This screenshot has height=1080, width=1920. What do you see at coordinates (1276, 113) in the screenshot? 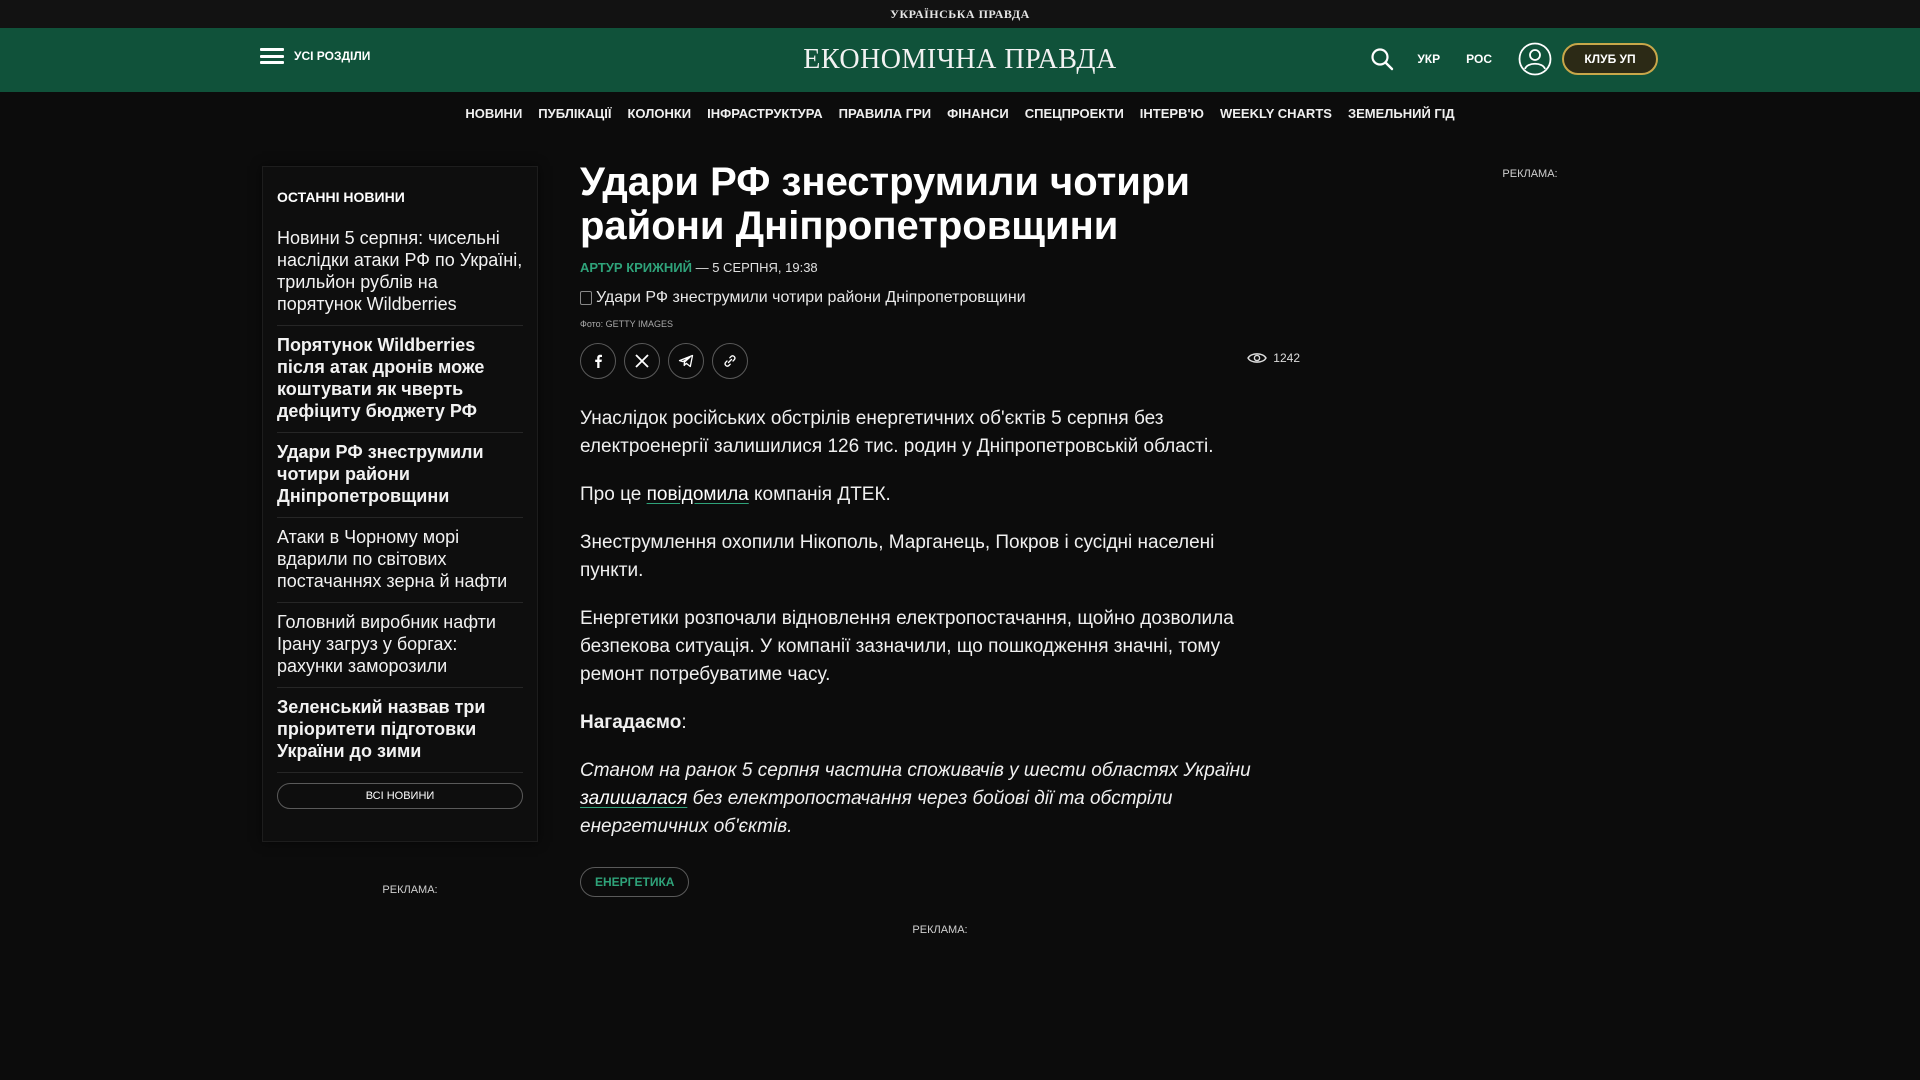
I see `nav-item-weekly-charts: WEEKLY CHARTS` at bounding box center [1276, 113].